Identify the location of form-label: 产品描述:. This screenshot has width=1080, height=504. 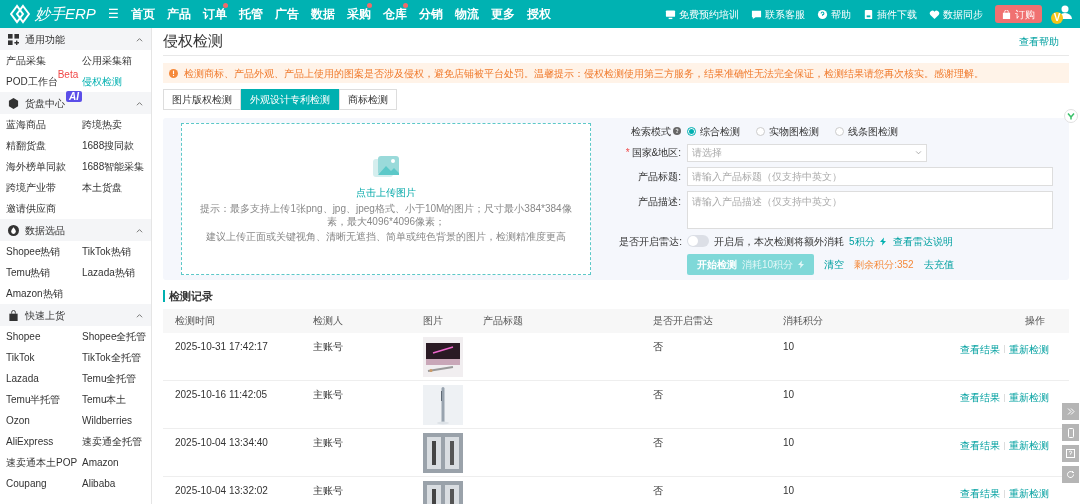
(659, 201).